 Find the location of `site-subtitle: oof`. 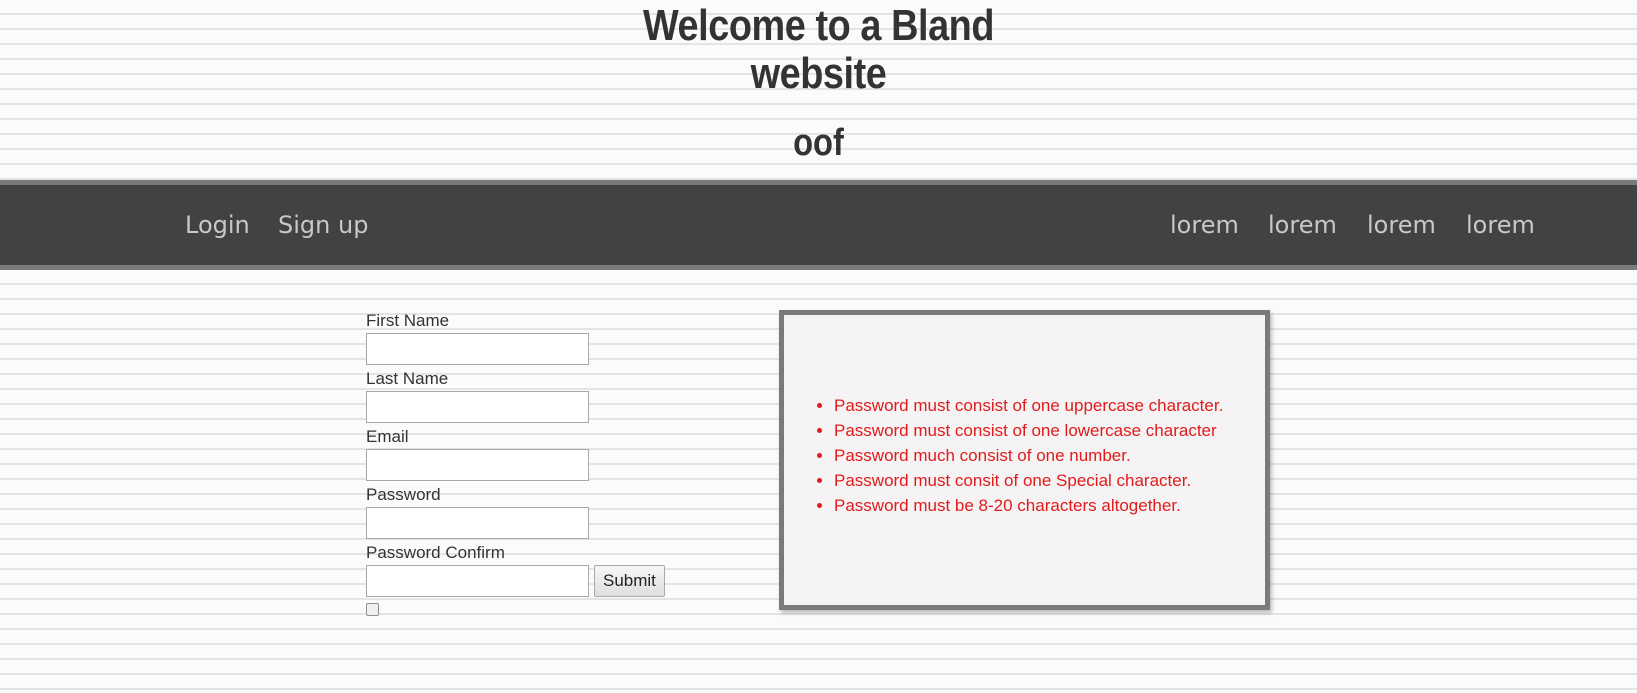

site-subtitle: oof is located at coordinates (818, 143).